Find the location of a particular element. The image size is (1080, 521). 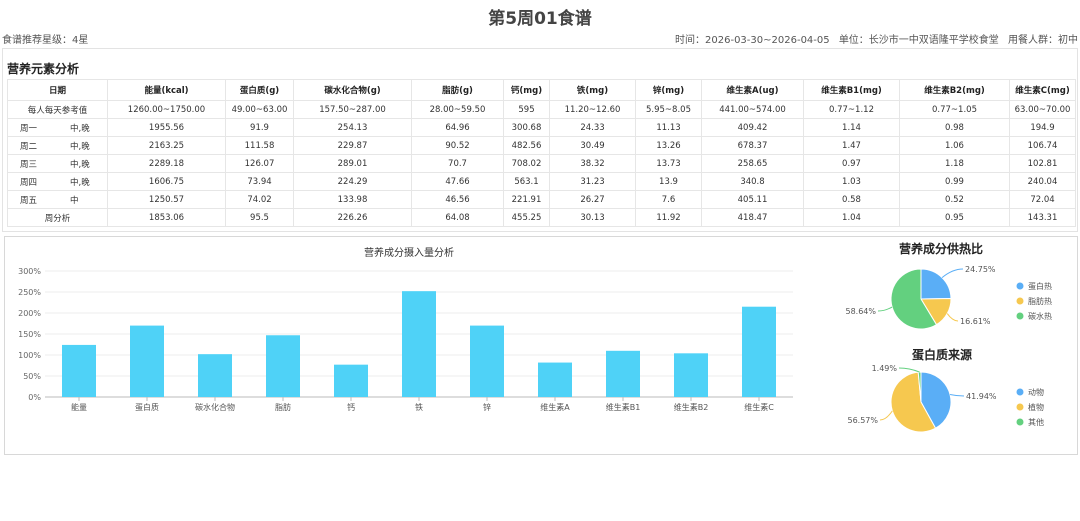

summary-cell: 455.25 is located at coordinates (526, 217).